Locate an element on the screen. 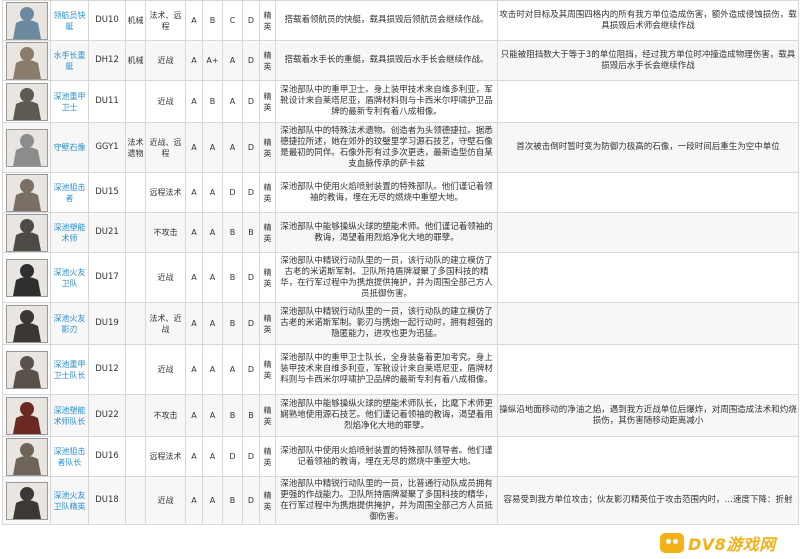 The width and height of the screenshot is (800, 559). code-cell: DU12 is located at coordinates (107, 369).